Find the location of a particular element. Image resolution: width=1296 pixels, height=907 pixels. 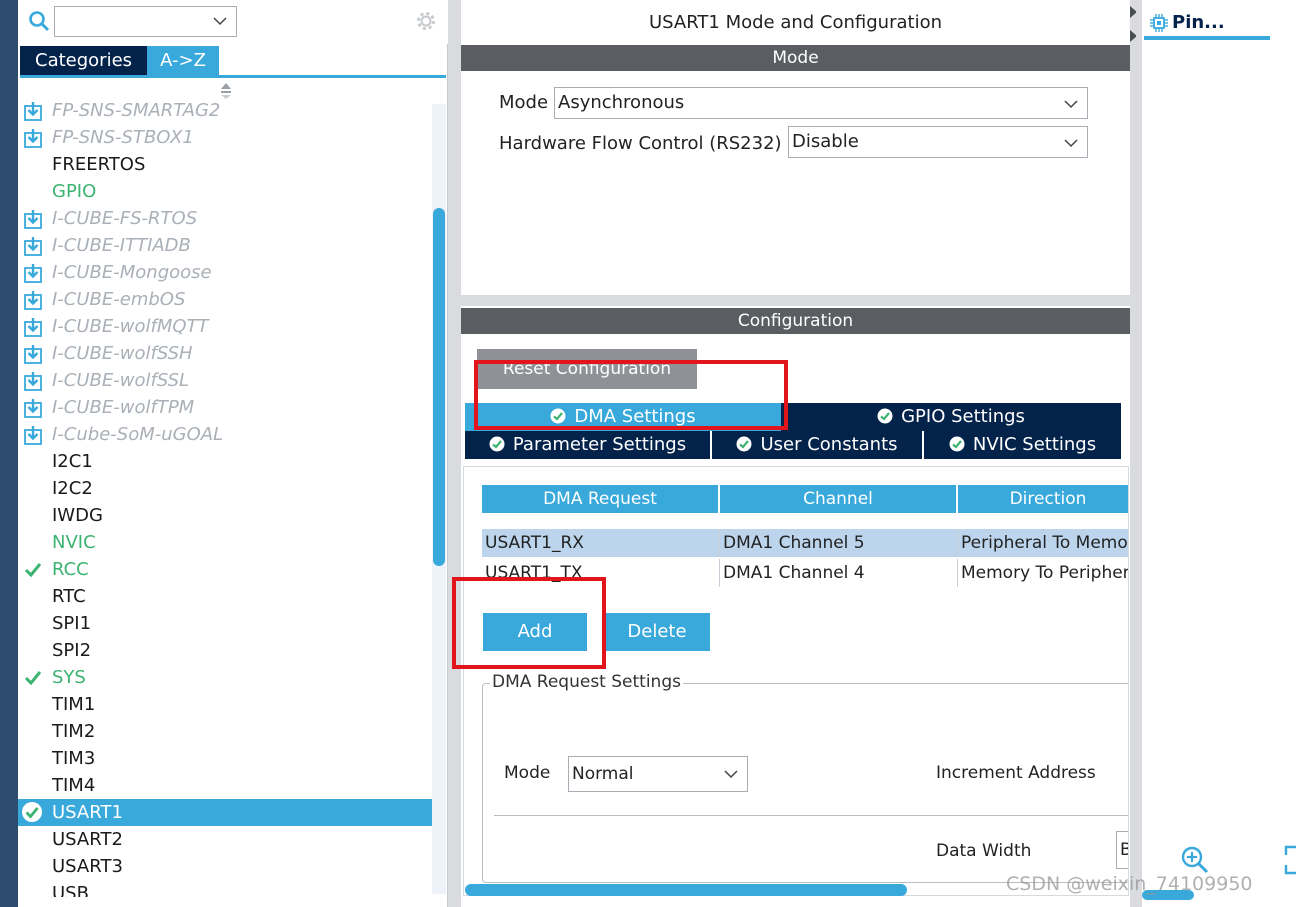

tab-categories: Categories is located at coordinates (84, 61).